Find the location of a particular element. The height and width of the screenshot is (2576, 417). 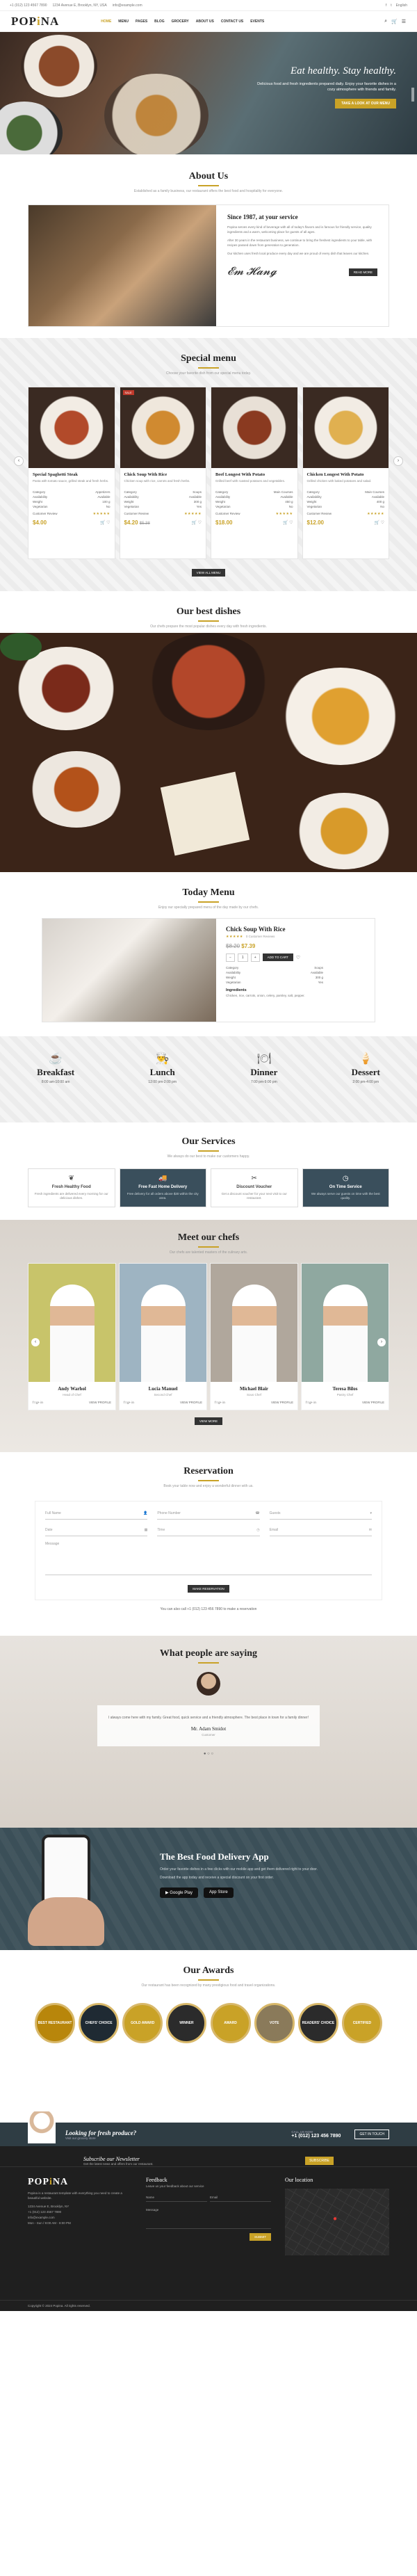

award-badge: WINNER is located at coordinates (186, 2022).